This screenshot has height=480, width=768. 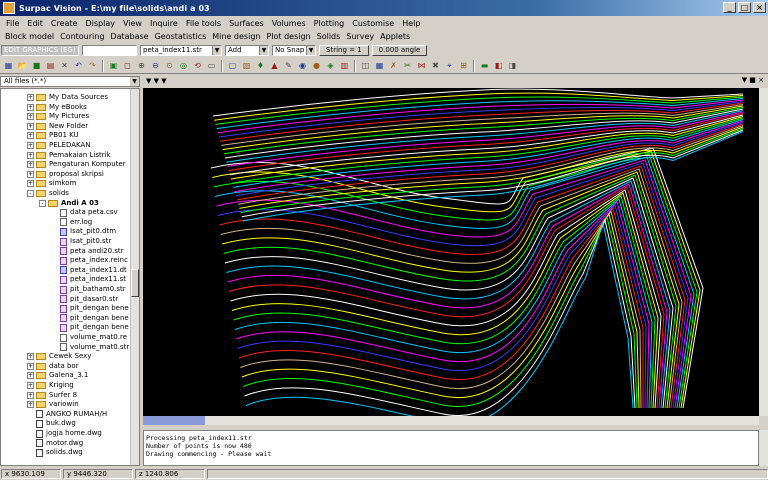 What do you see at coordinates (421, 65) in the screenshot?
I see `join-icon: ⋈` at bounding box center [421, 65].